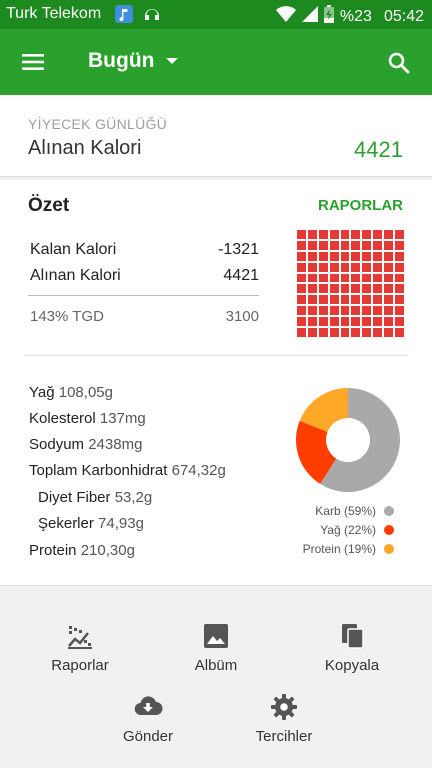  What do you see at coordinates (339, 549) in the screenshot?
I see `legend-label: Protein (19%)` at bounding box center [339, 549].